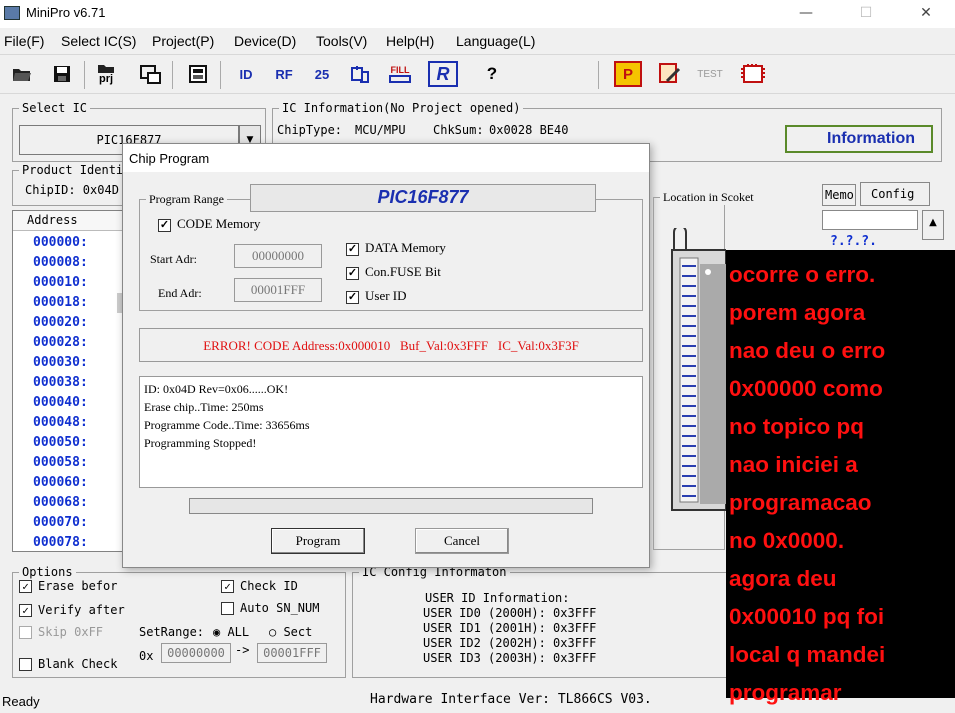 The height and width of the screenshot is (713, 955). What do you see at coordinates (341, 41) in the screenshot?
I see `menu-tools: Tools(V)` at bounding box center [341, 41].